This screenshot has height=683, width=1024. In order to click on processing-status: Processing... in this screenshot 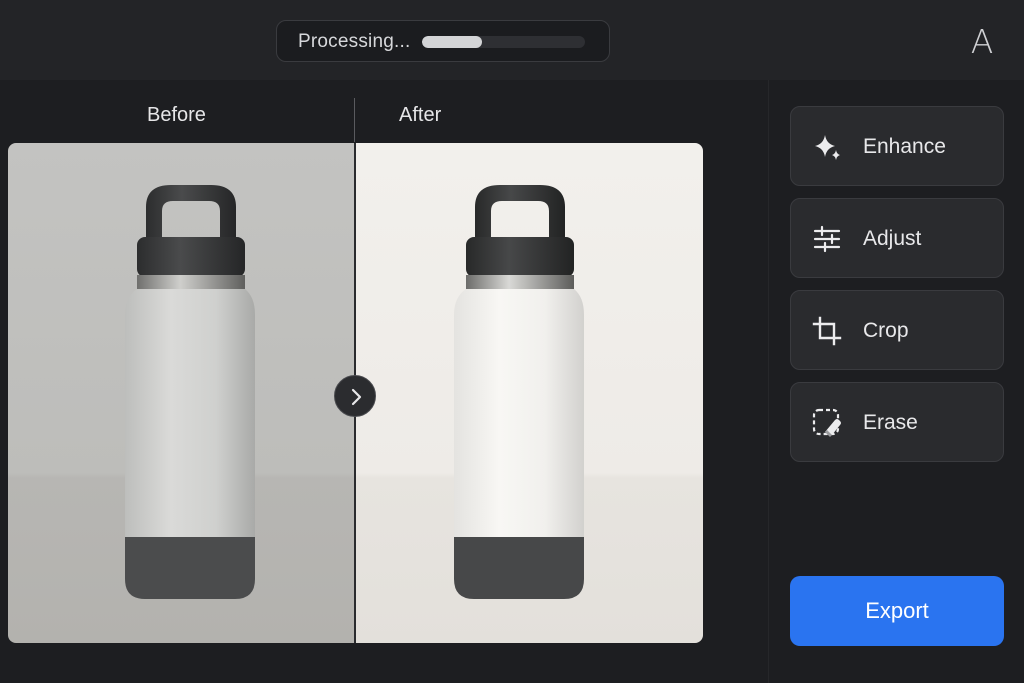, I will do `click(443, 41)`.